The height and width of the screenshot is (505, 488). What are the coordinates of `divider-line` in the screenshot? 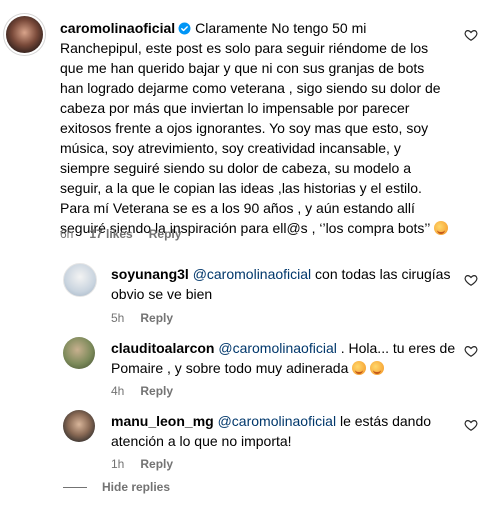 It's located at (75, 487).